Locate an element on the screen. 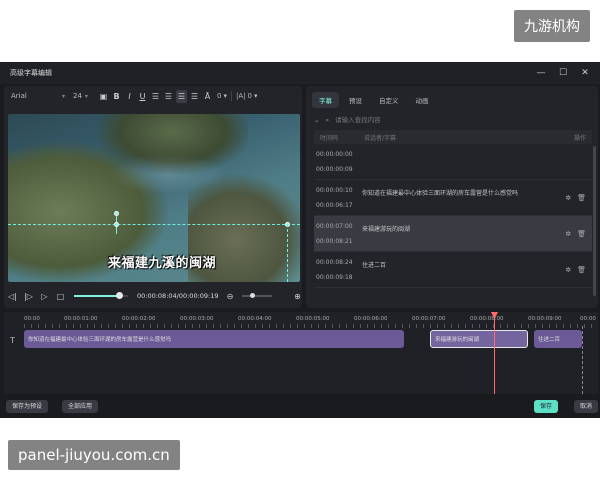  tick-label: 00:00:06:00 is located at coordinates (371, 319).